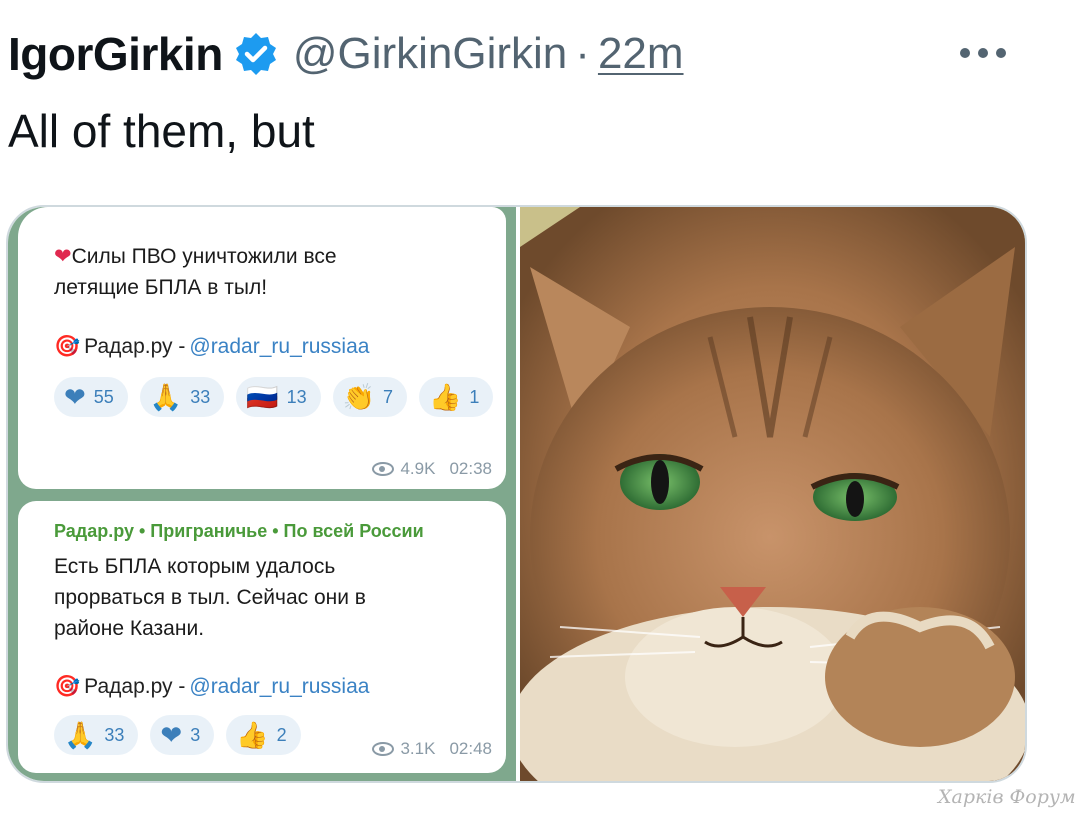 The height and width of the screenshot is (818, 1080). Describe the element at coordinates (182, 735) in the screenshot. I see `reaction-pill: ❤ 3` at that location.